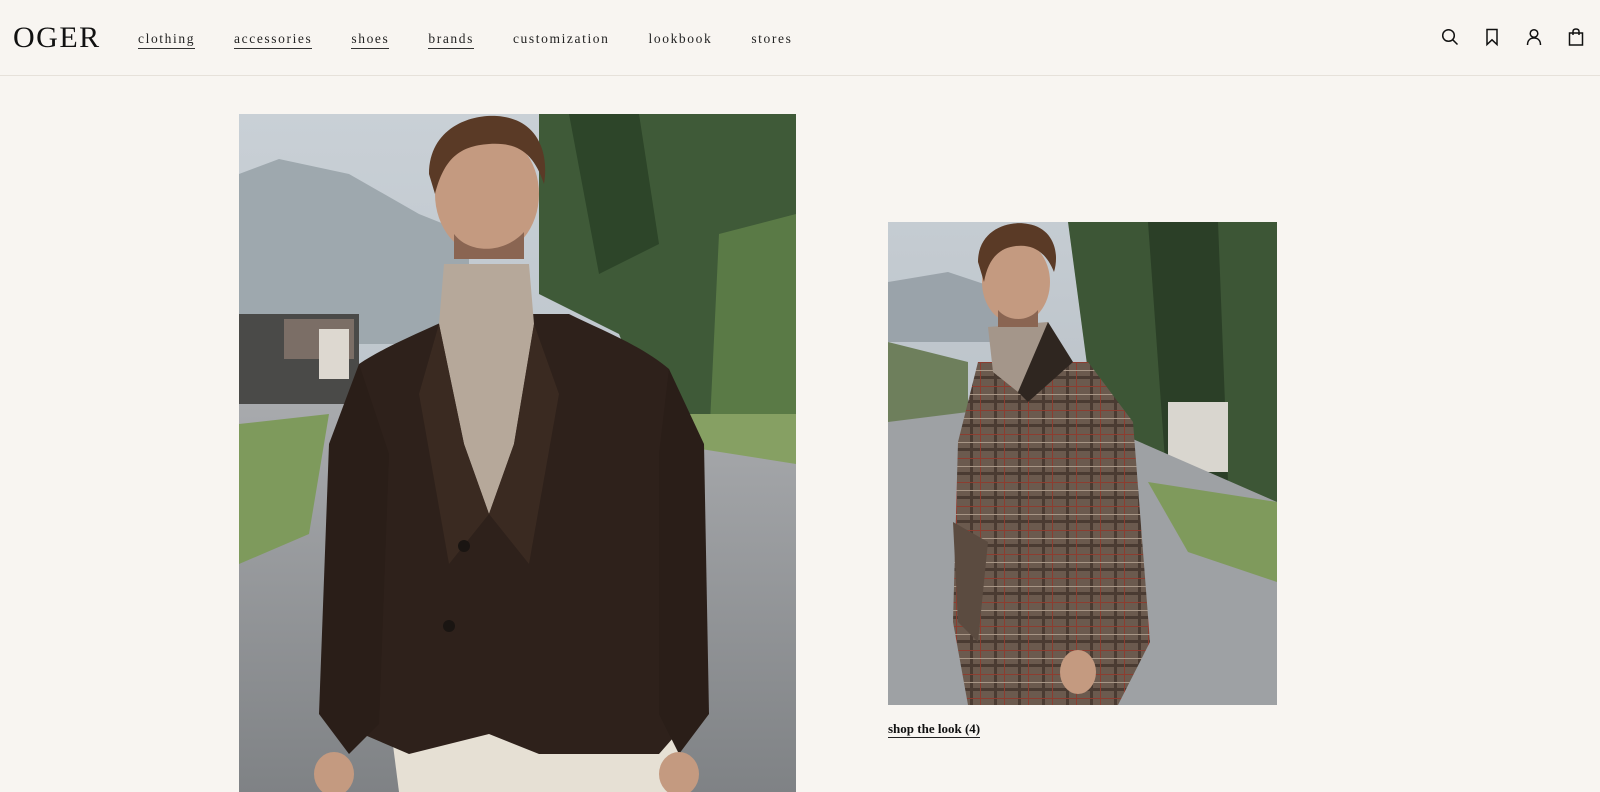  What do you see at coordinates (167, 39) in the screenshot?
I see `nav-item-clothing: clothing` at bounding box center [167, 39].